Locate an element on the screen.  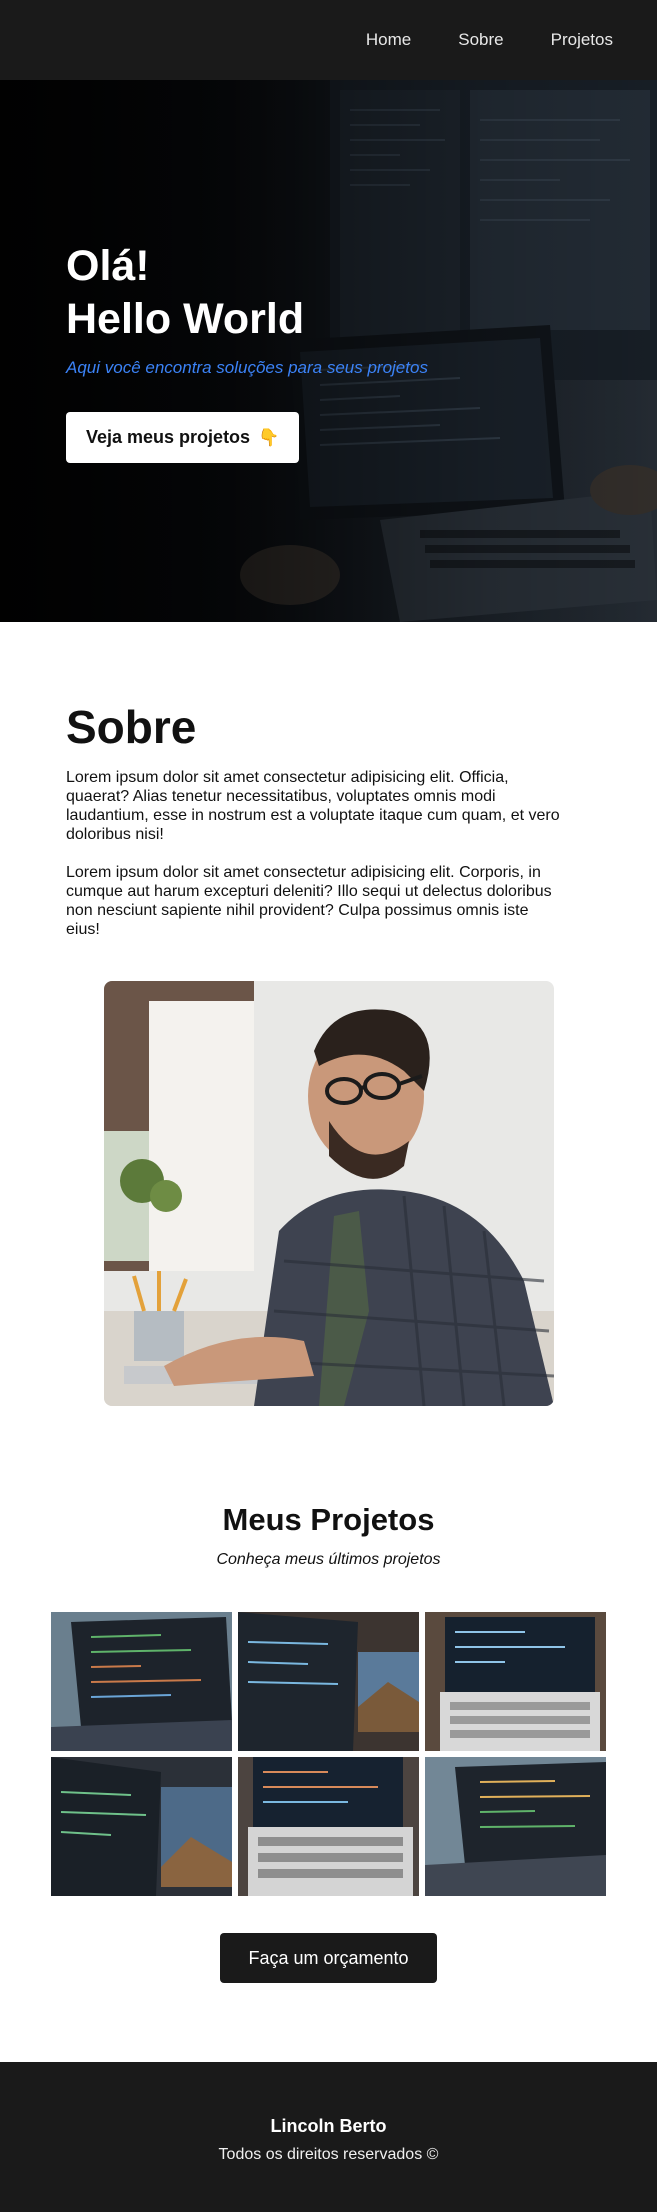
view-projects-label: Veja meus projetos is located at coordinates (168, 437).